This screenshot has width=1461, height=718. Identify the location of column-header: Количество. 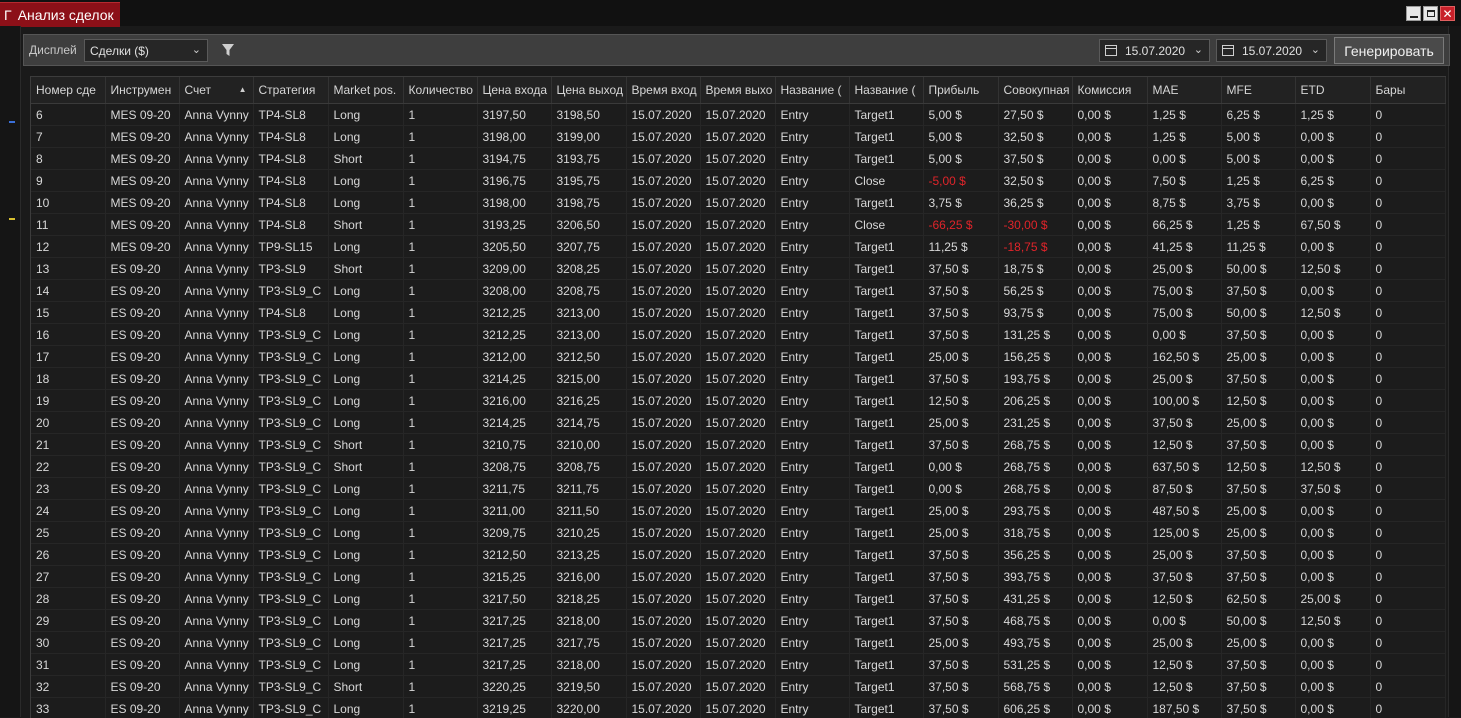
(440, 90).